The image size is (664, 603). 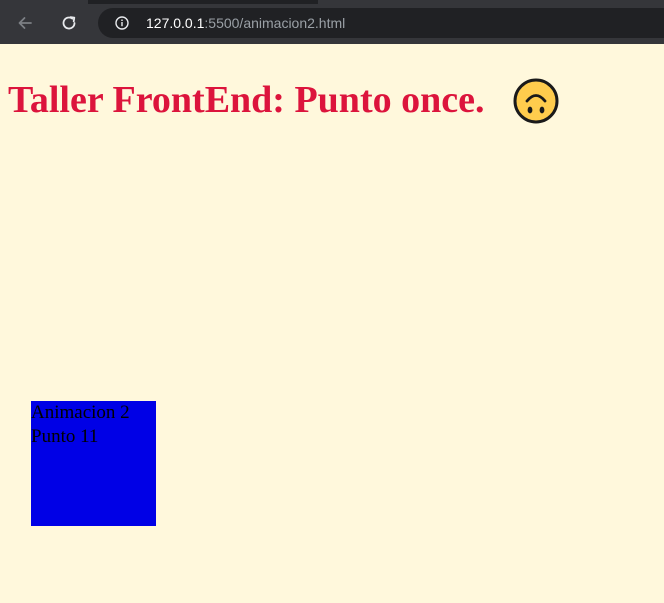 What do you see at coordinates (381, 23) in the screenshot?
I see `address-bar: 127.0.0.1:5500/animacion2.html` at bounding box center [381, 23].